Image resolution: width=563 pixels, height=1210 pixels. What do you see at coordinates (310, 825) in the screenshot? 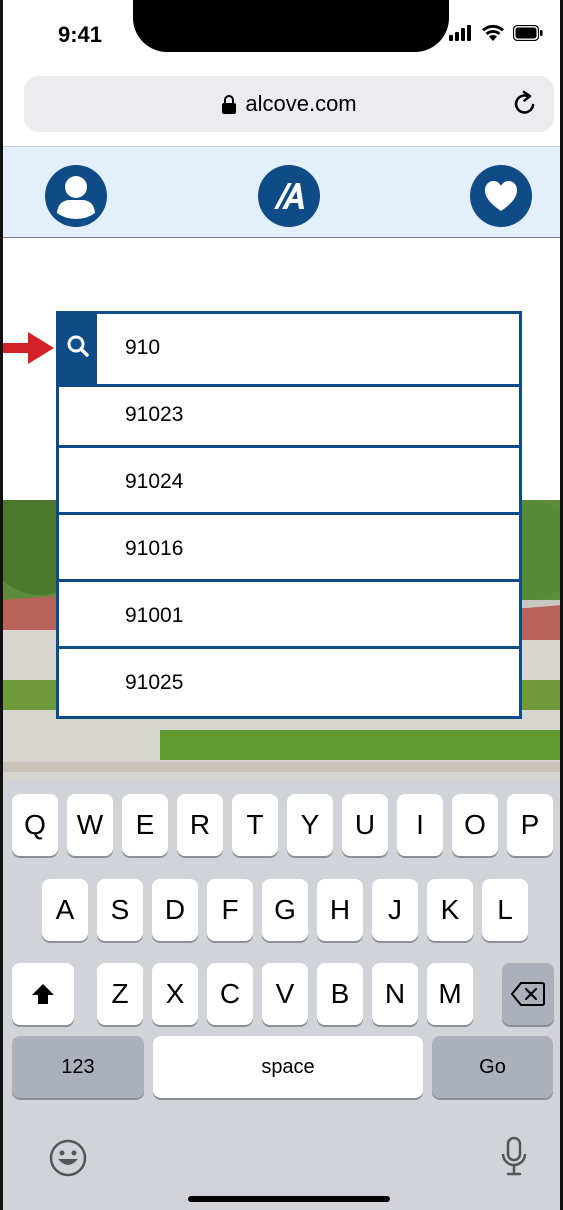
I see `key-y: Y` at bounding box center [310, 825].